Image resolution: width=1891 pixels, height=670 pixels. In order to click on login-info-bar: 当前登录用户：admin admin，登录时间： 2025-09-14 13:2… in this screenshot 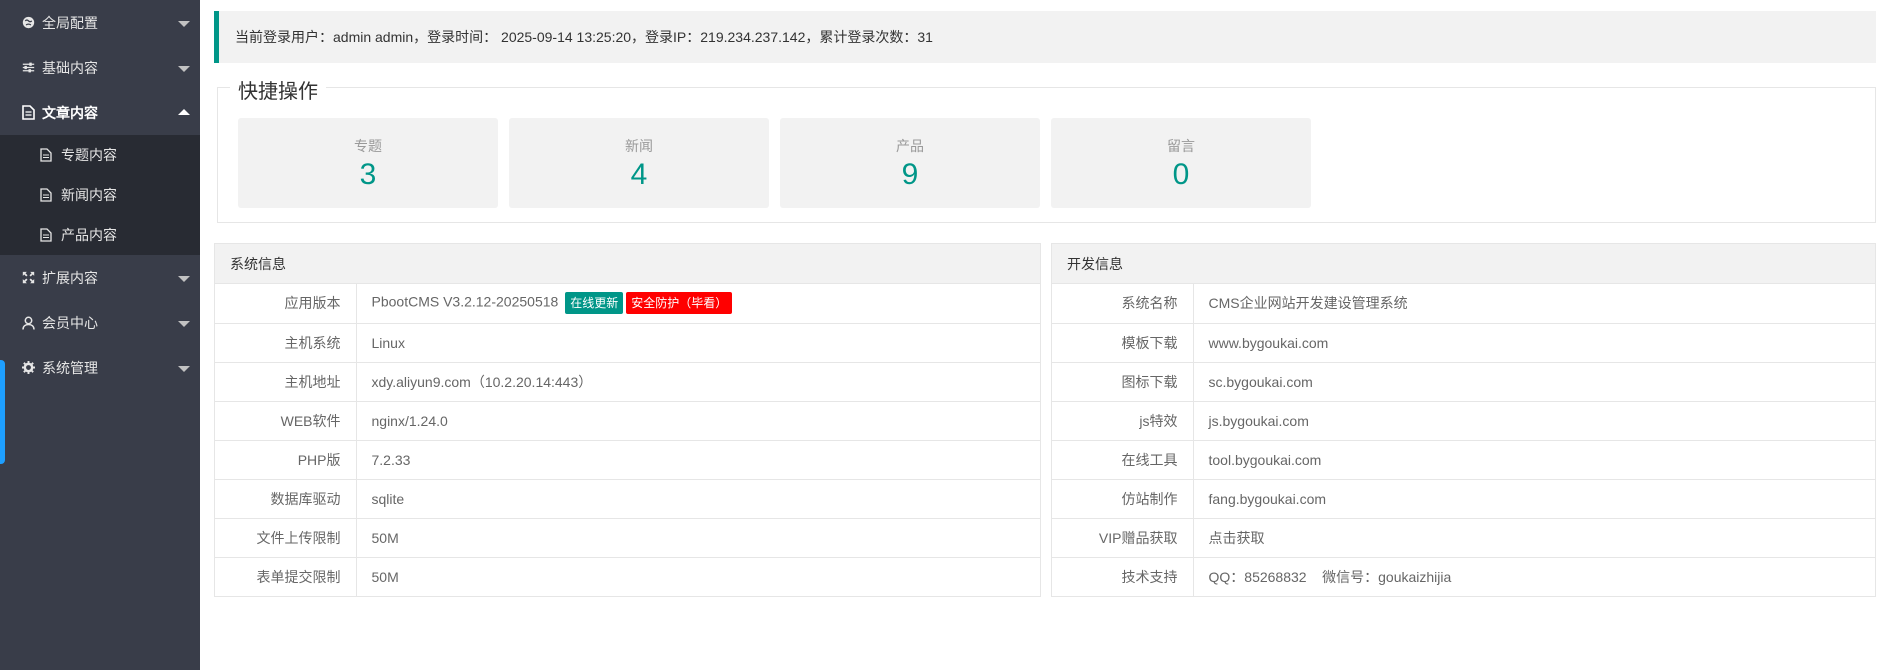, I will do `click(1045, 37)`.